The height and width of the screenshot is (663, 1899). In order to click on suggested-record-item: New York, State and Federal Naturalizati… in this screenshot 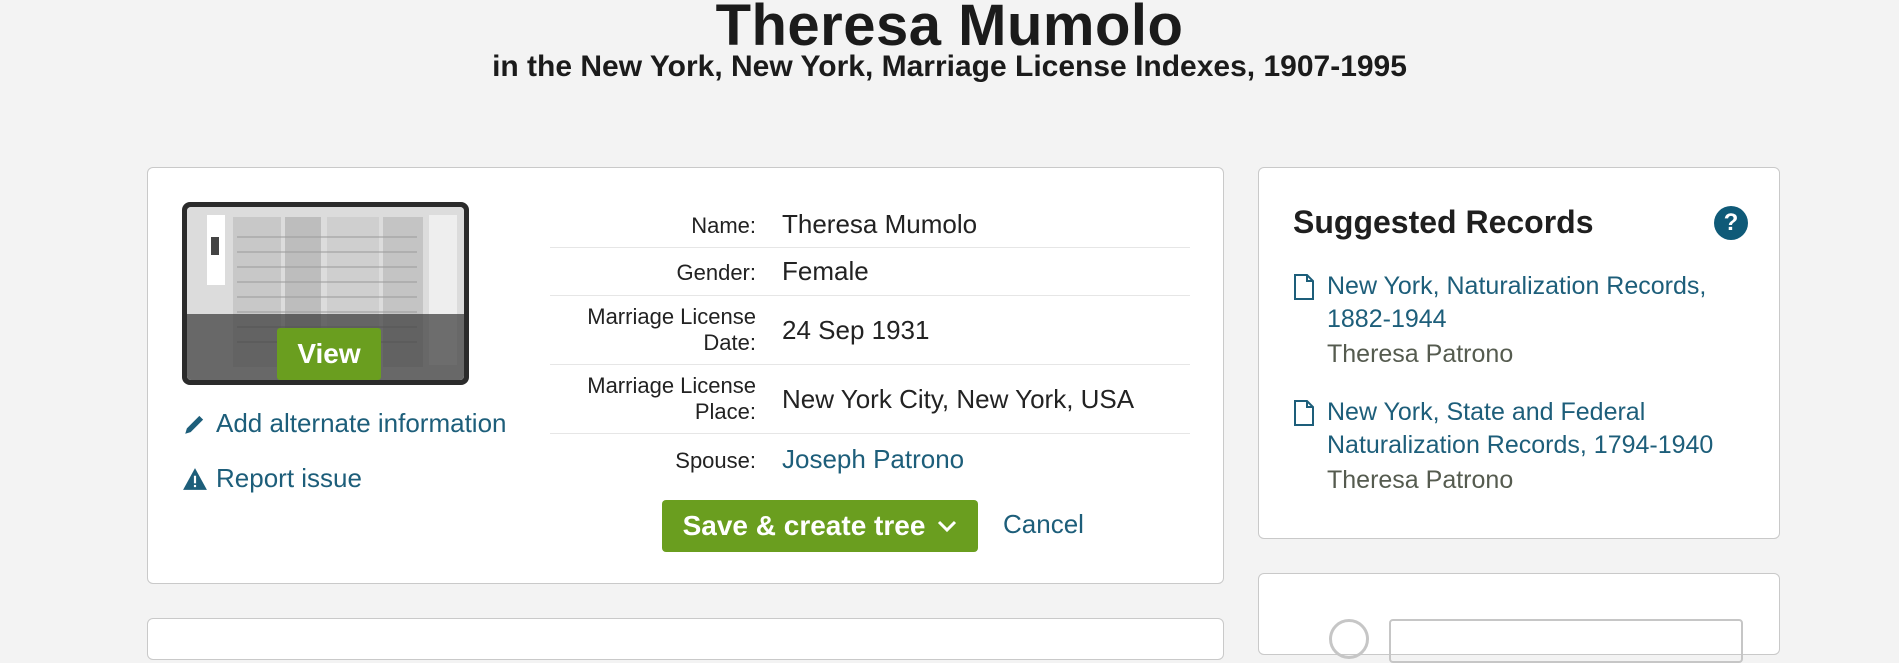, I will do `click(1513, 447)`.